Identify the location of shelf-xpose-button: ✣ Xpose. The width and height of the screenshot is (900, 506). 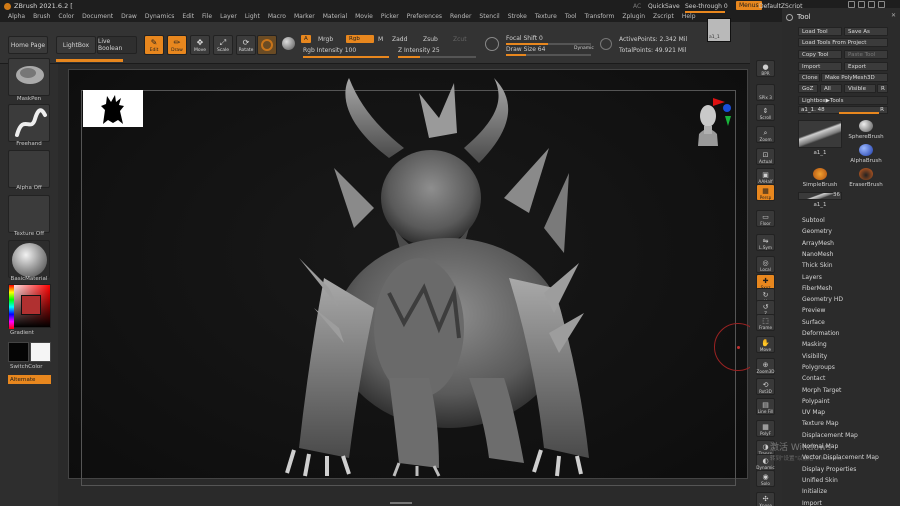
(765, 499).